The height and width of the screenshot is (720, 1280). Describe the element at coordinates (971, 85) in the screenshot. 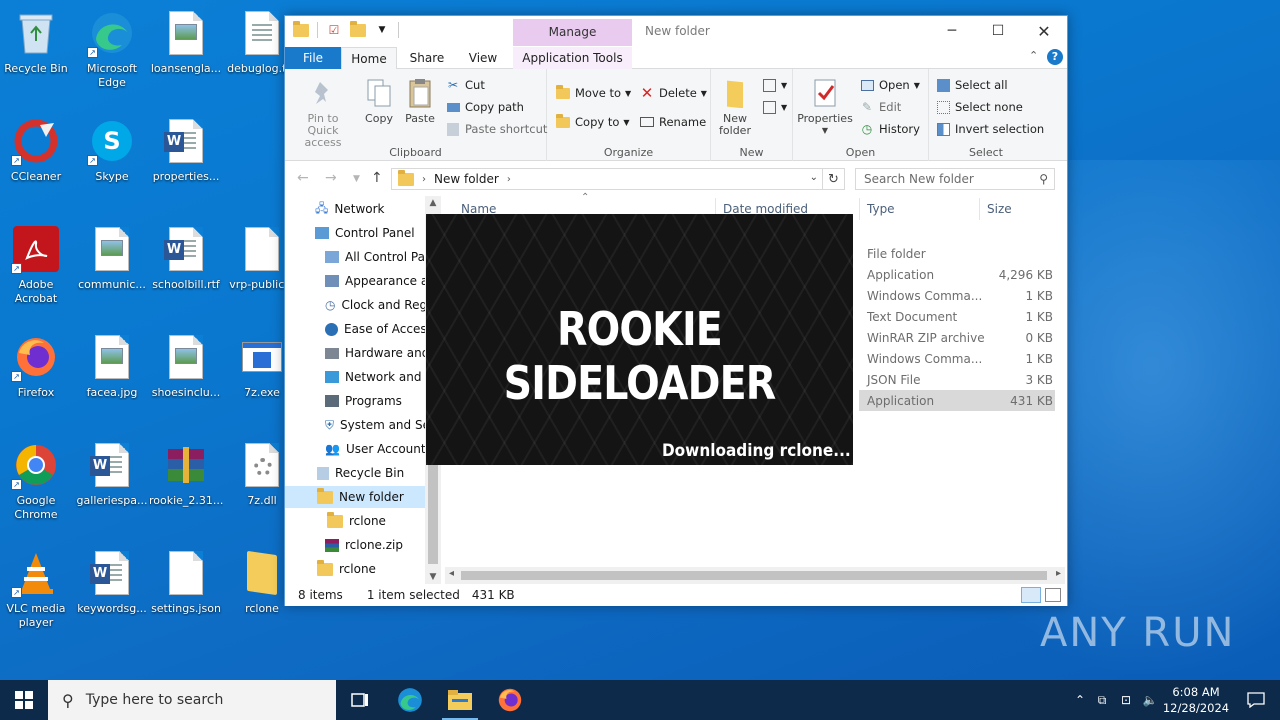

I see `select-all-button: Select all` at that location.